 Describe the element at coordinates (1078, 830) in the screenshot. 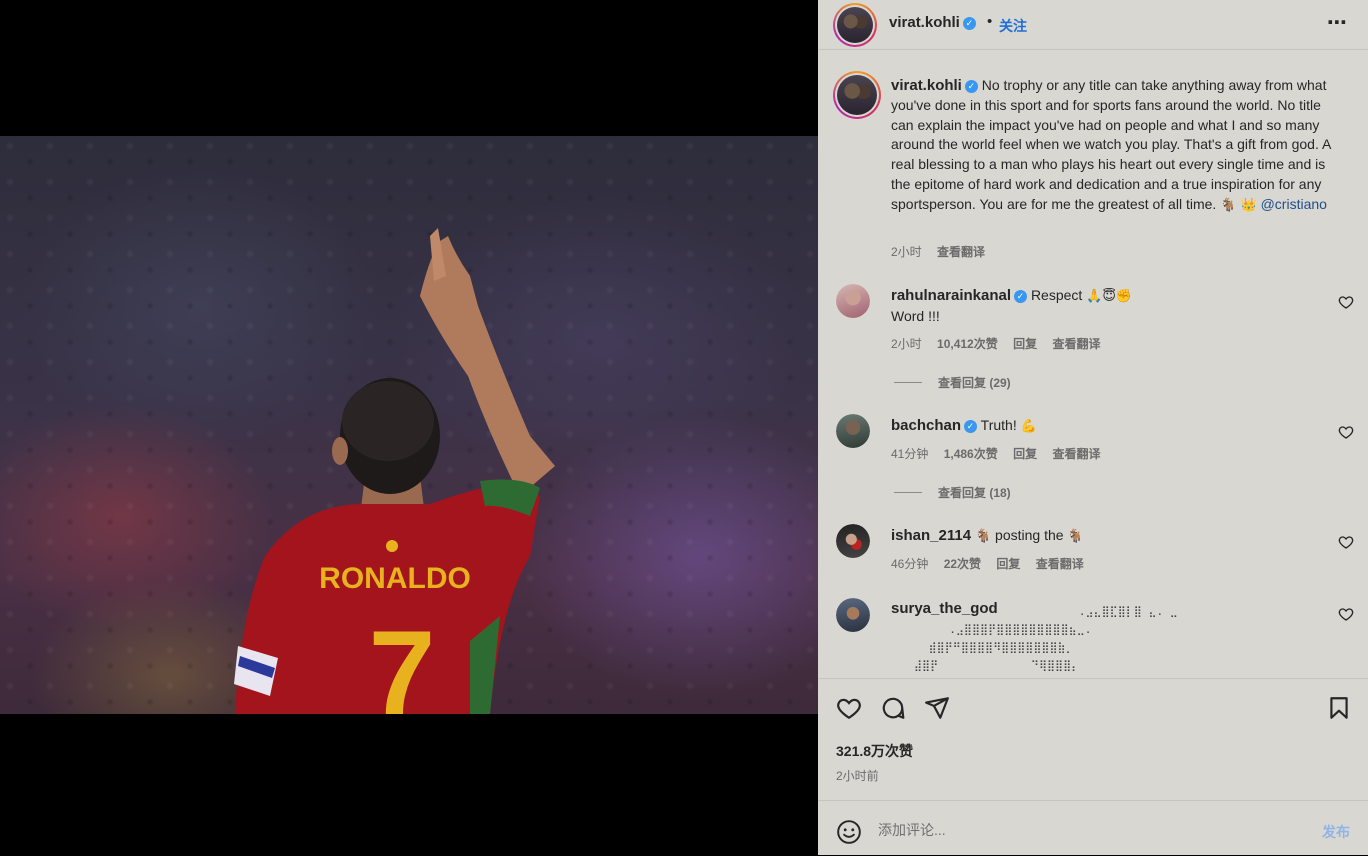

I see `comment-input` at that location.